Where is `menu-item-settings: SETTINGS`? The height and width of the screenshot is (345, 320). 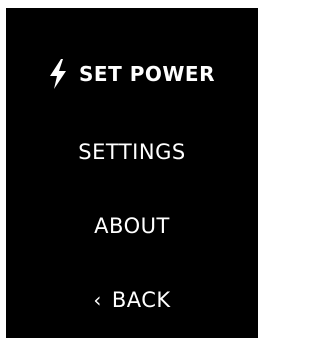 menu-item-settings: SETTINGS is located at coordinates (132, 152).